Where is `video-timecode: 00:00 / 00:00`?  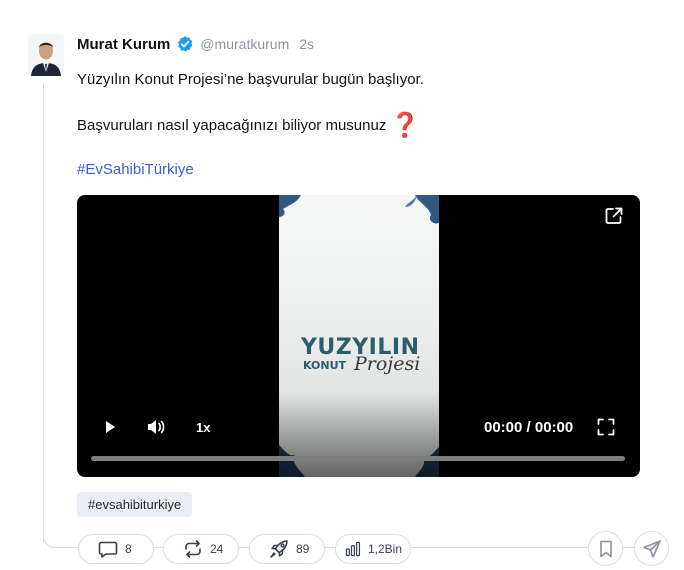
video-timecode: 00:00 / 00:00 is located at coordinates (529, 427).